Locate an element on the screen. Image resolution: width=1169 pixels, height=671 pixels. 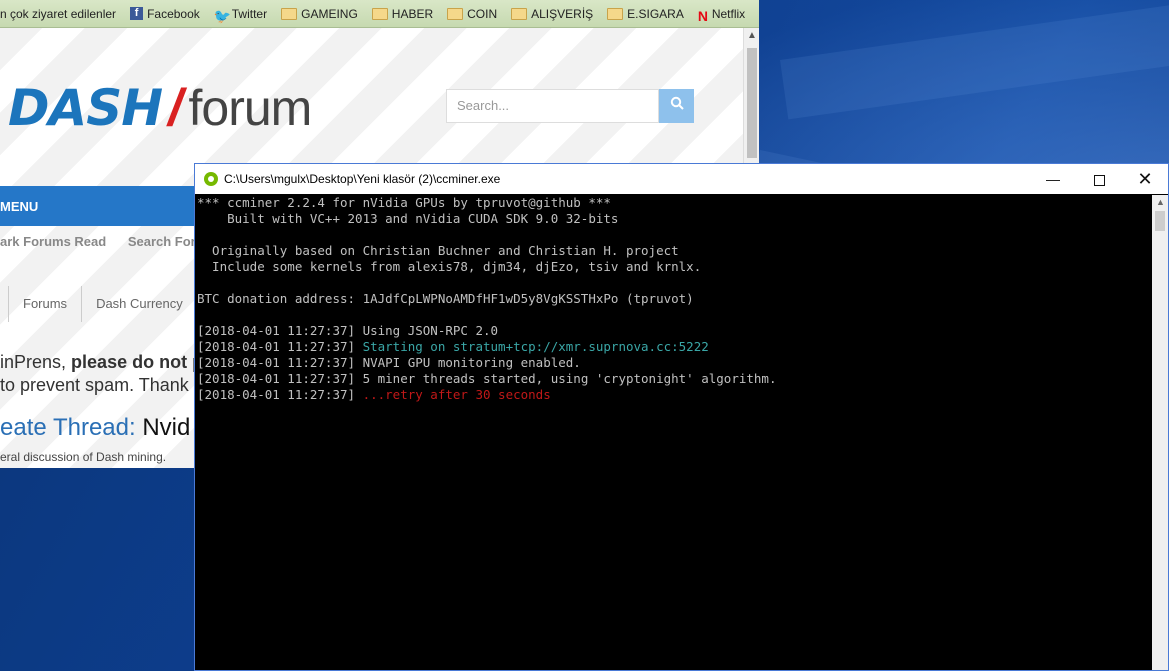
log-message: NVAPI GPU monitoring enabled. is located at coordinates (471, 362).